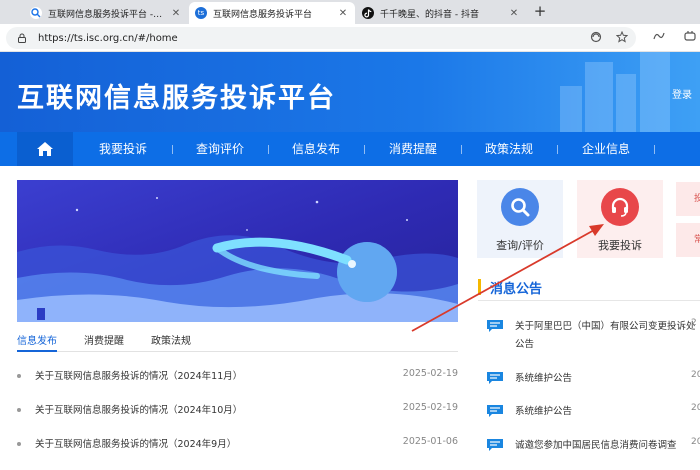 The image size is (700, 470). Describe the element at coordinates (509, 149) in the screenshot. I see `nav-policy: 政策法规` at that location.